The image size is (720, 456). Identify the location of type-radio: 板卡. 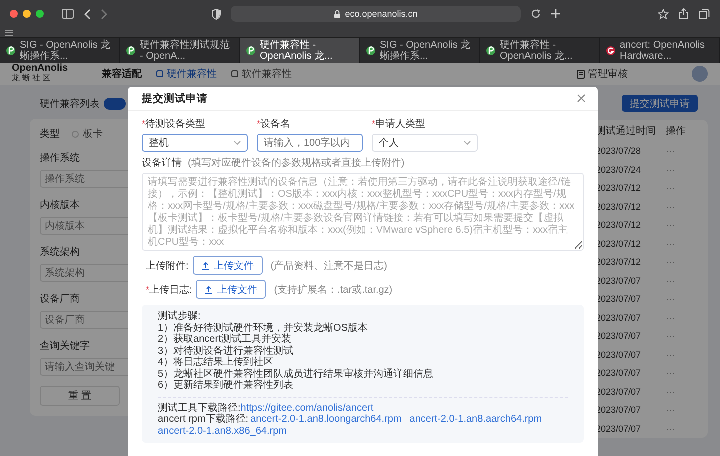
(87, 134).